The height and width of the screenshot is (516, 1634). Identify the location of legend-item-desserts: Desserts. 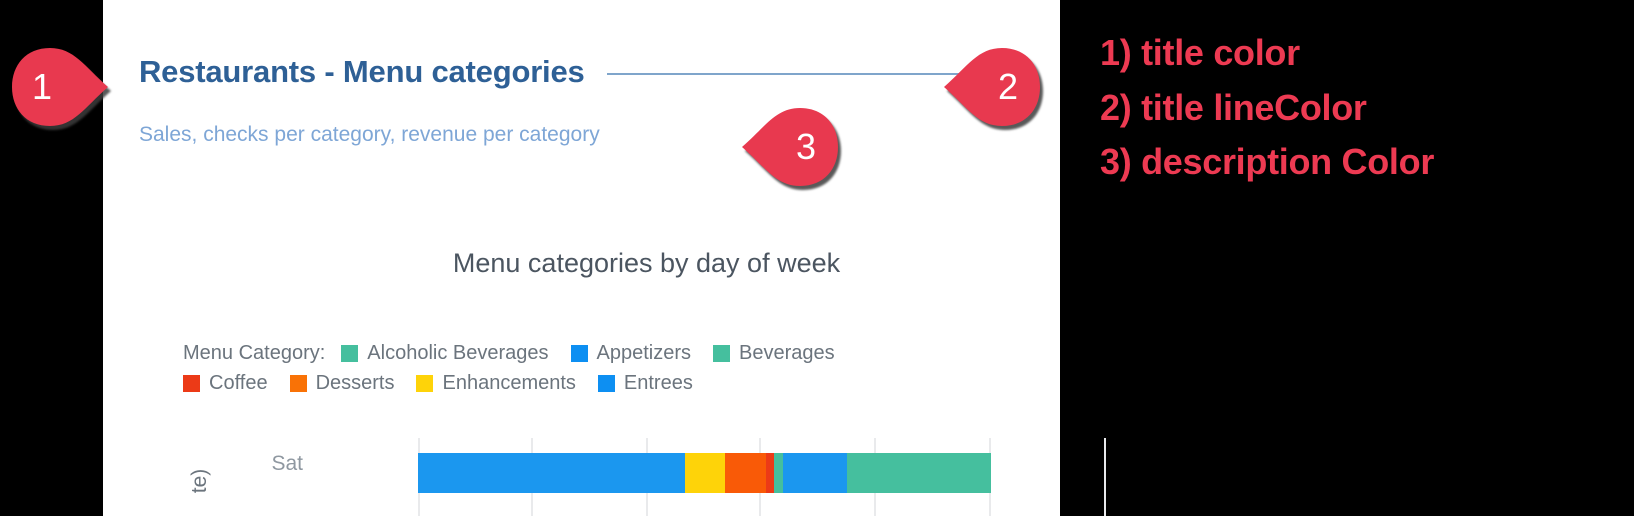
(342, 383).